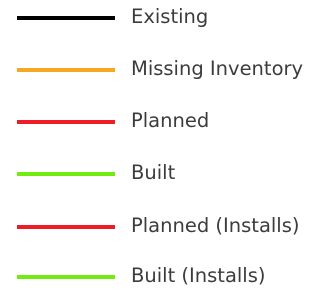 This screenshot has height=297, width=327. What do you see at coordinates (170, 120) in the screenshot?
I see `legend-label-planned: Planned` at bounding box center [170, 120].